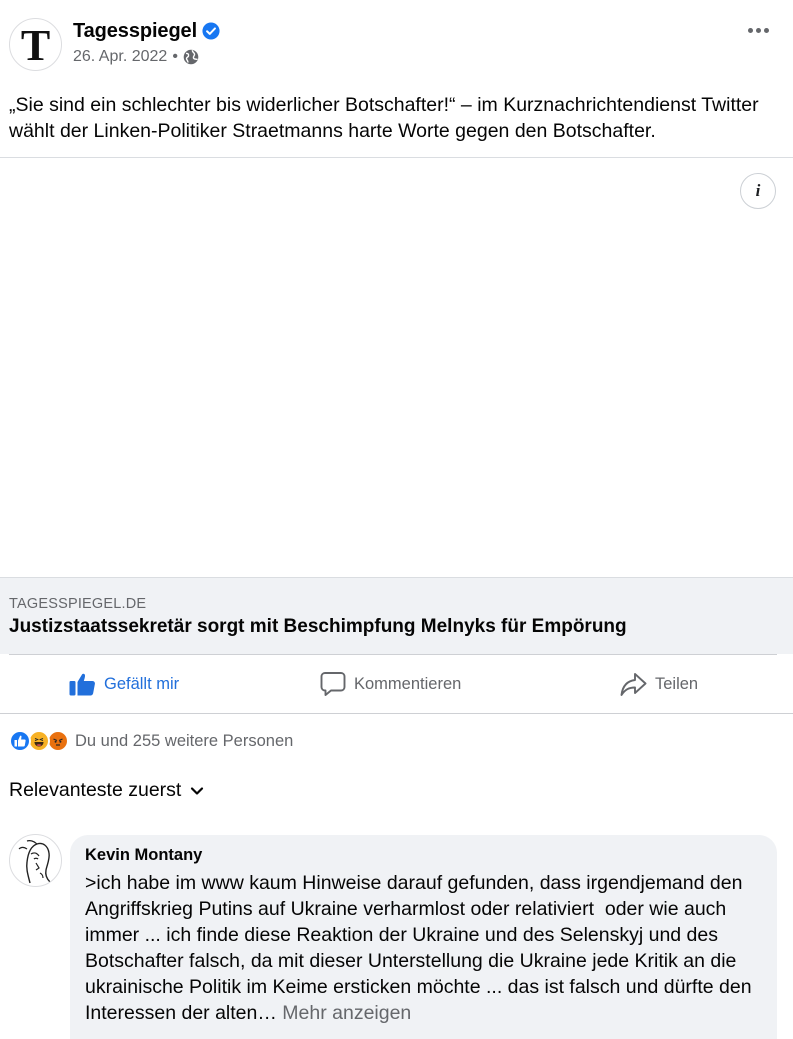 This screenshot has width=793, height=1039. I want to click on post-menu-button, so click(758, 30).